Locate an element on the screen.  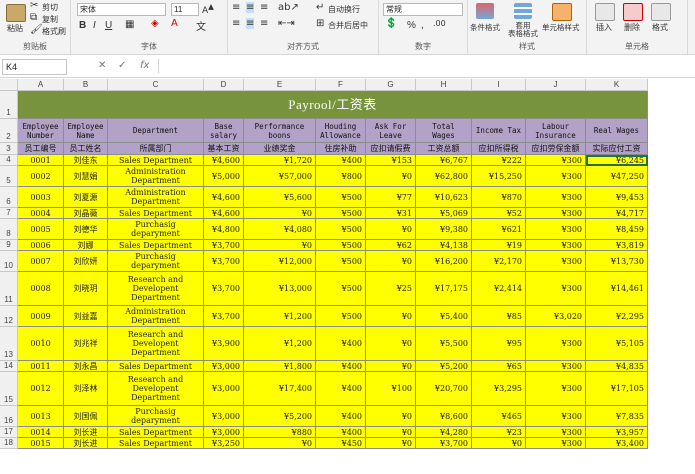
table-cell: ¥3,900 is located at coordinates (224, 344).